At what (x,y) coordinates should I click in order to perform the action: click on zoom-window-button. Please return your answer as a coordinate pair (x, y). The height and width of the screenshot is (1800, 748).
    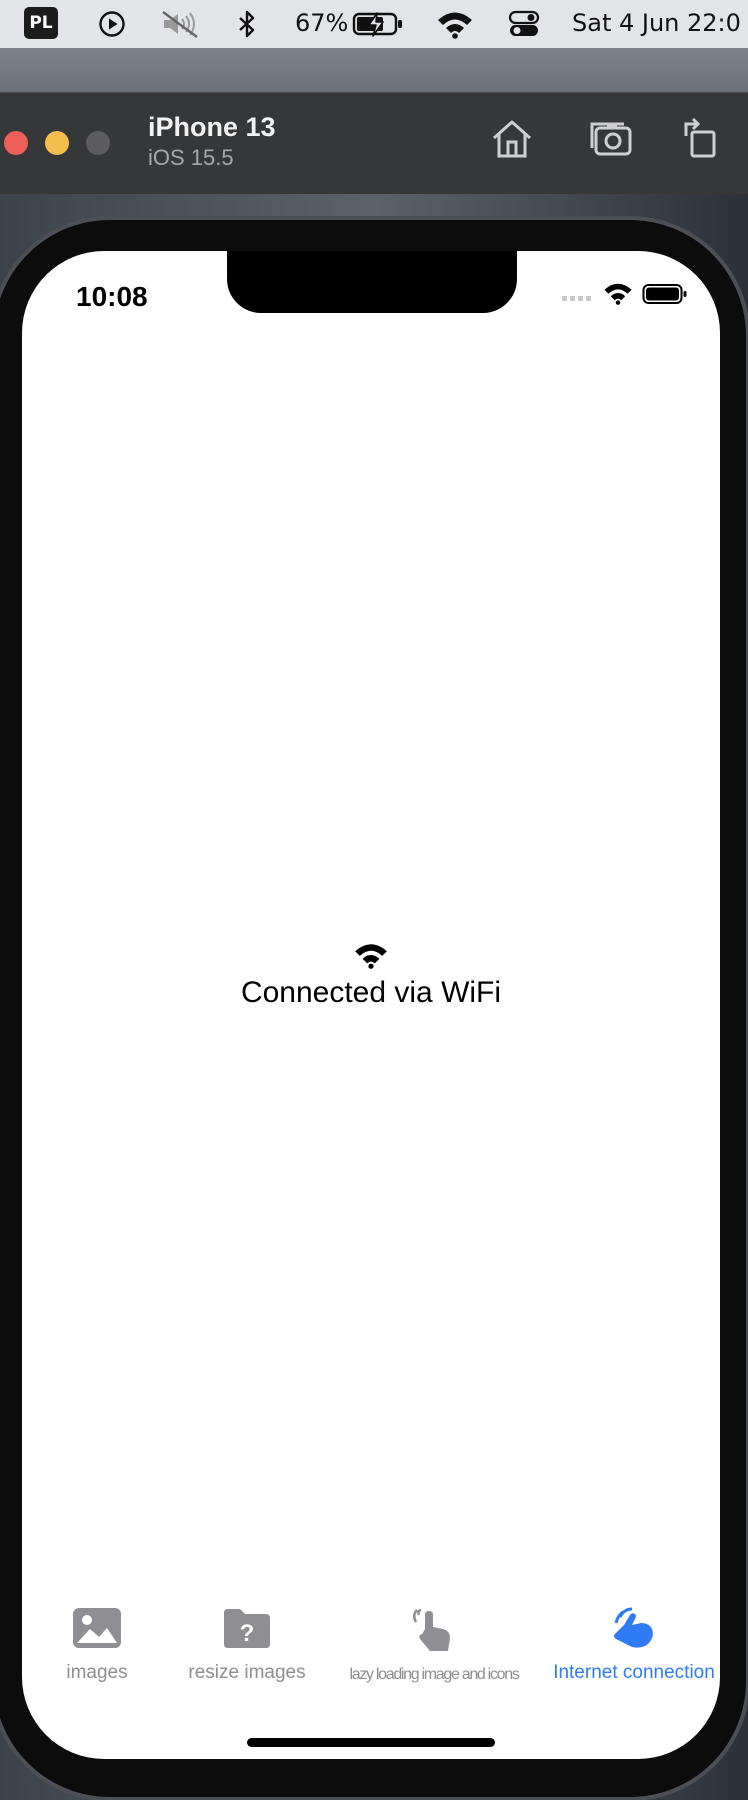
    Looking at the image, I should click on (98, 143).